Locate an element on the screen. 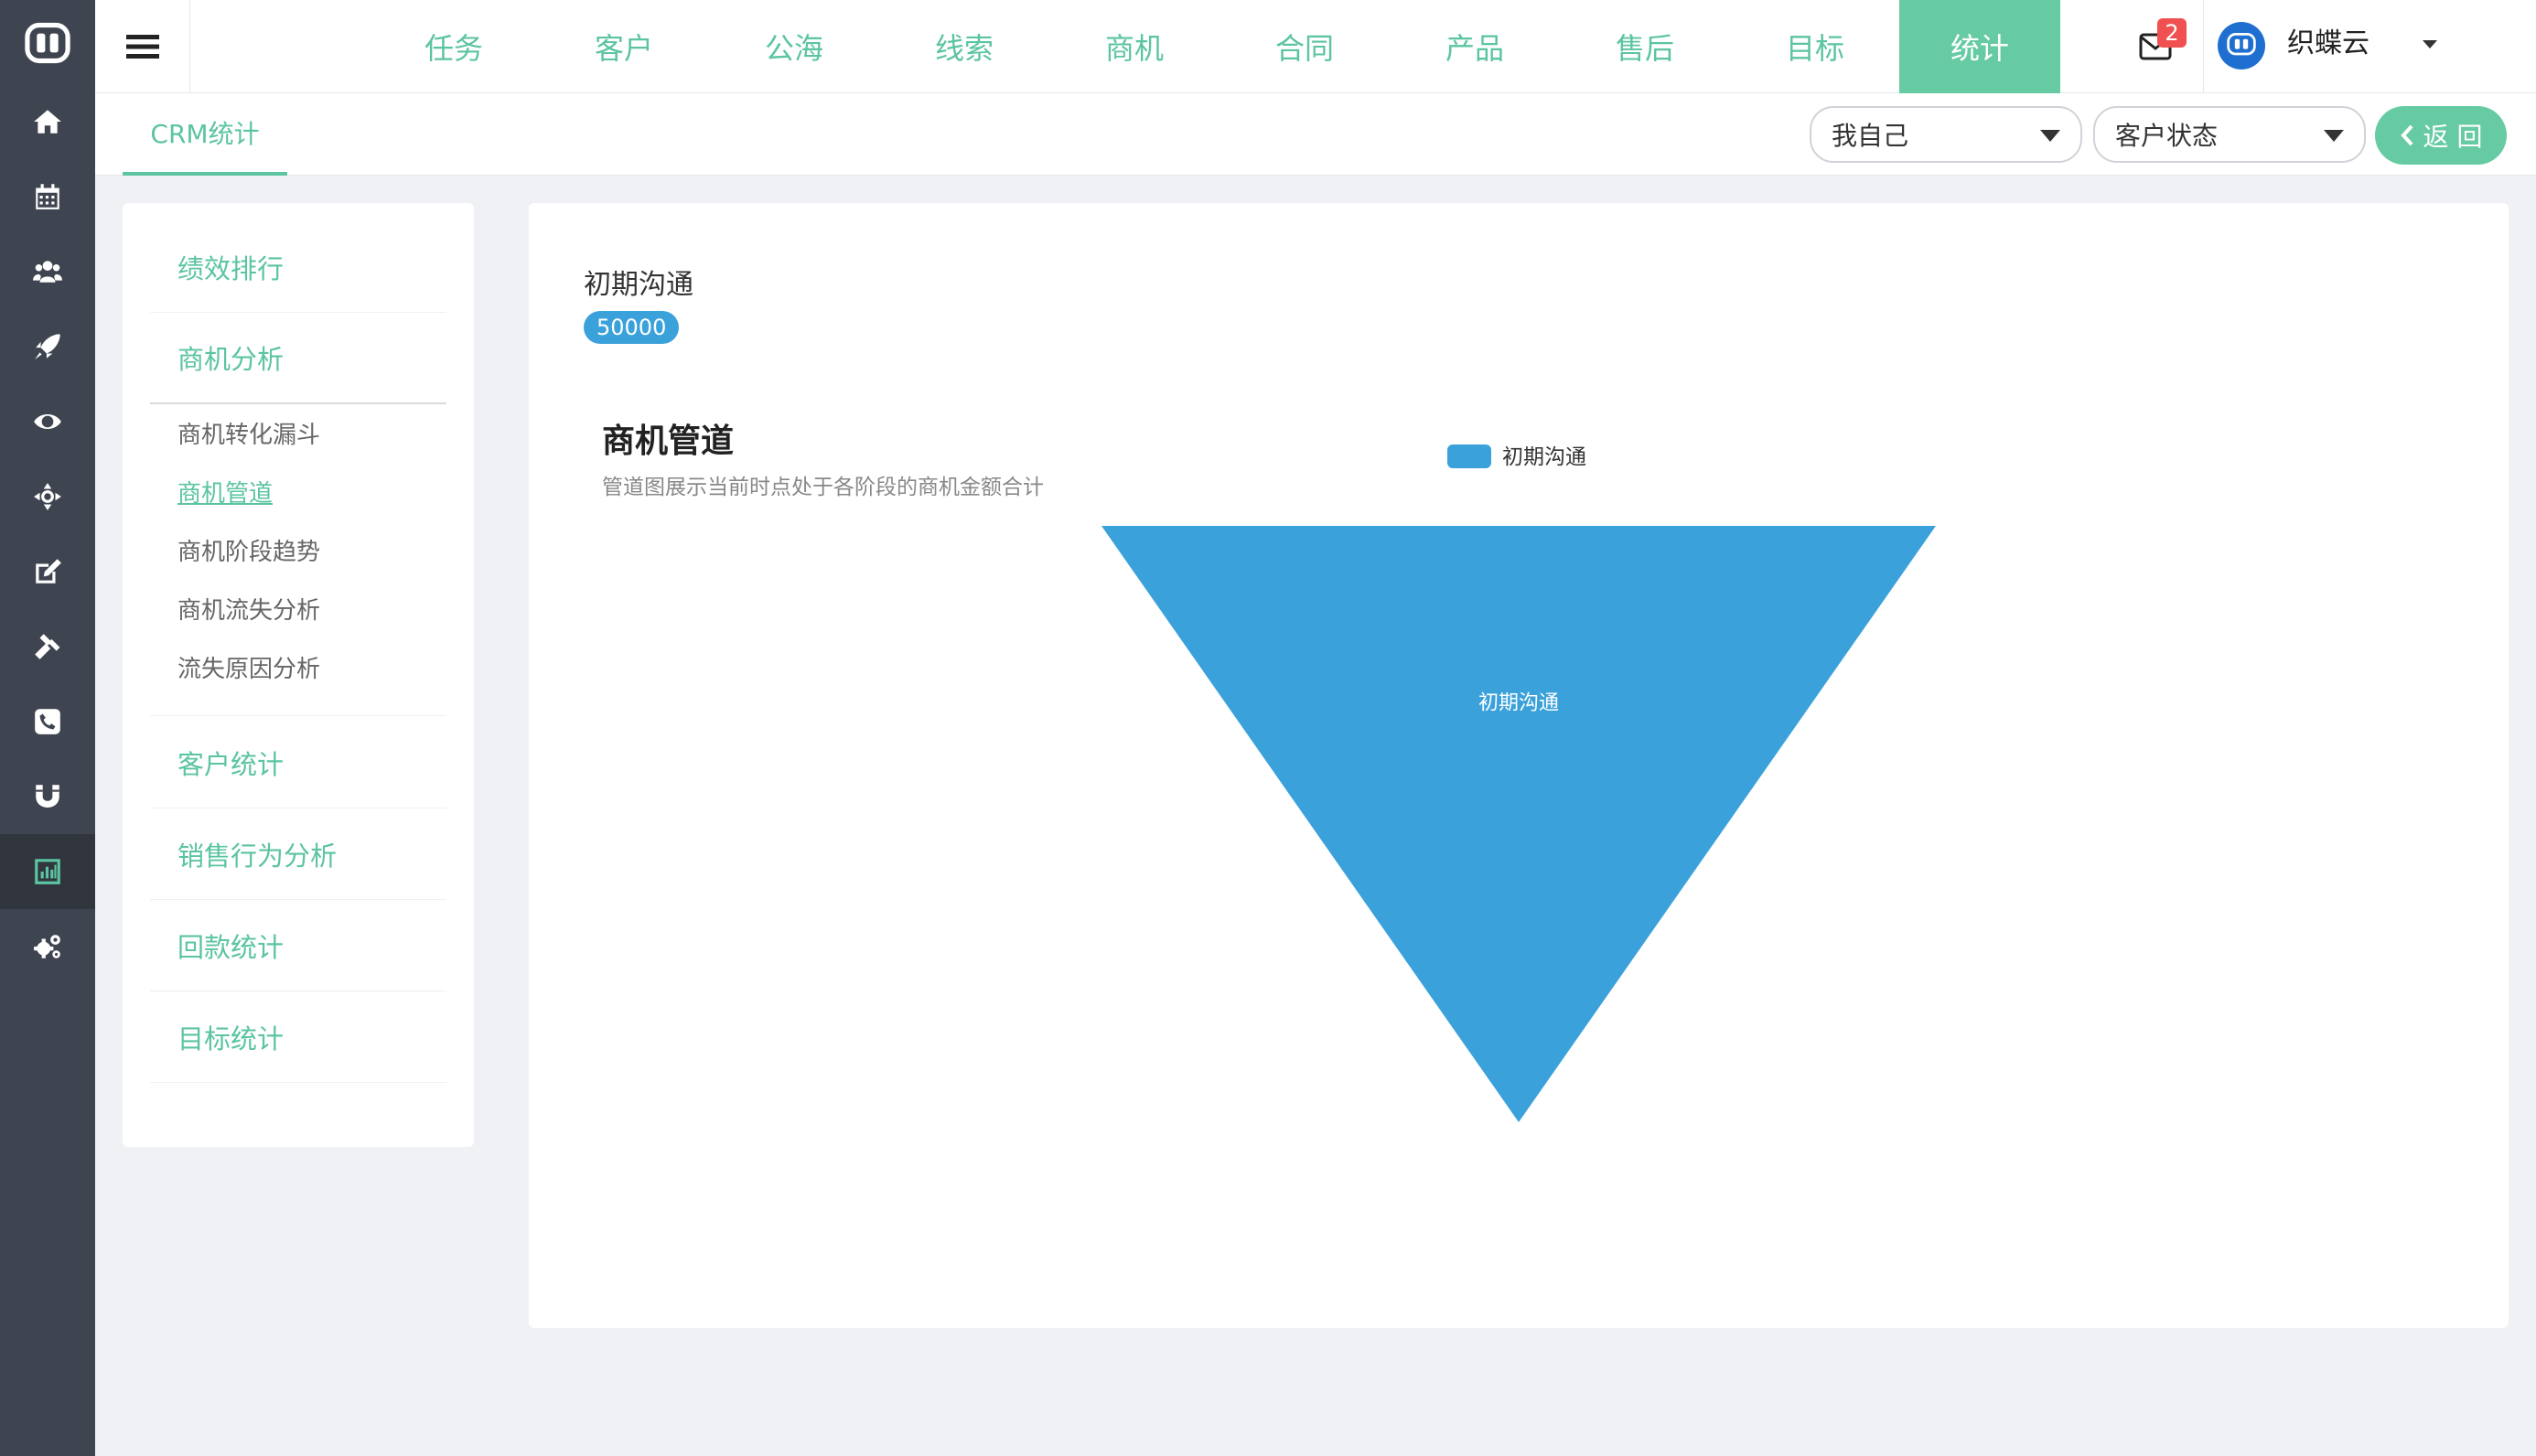 Image resolution: width=2536 pixels, height=1456 pixels. tab-crm-statistics: CRM统计 is located at coordinates (205, 134).